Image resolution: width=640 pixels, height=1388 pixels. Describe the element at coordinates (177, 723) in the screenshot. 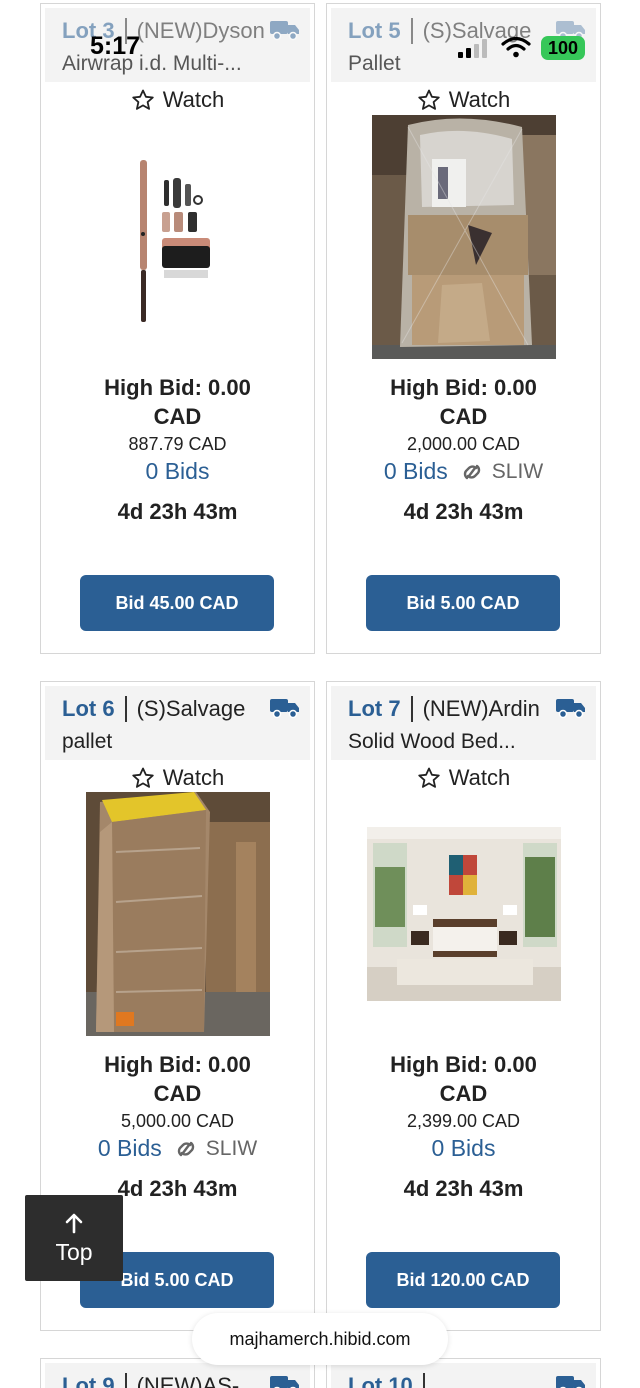

I see `lot-header: Lot 6 (S)Salvage pallet` at that location.